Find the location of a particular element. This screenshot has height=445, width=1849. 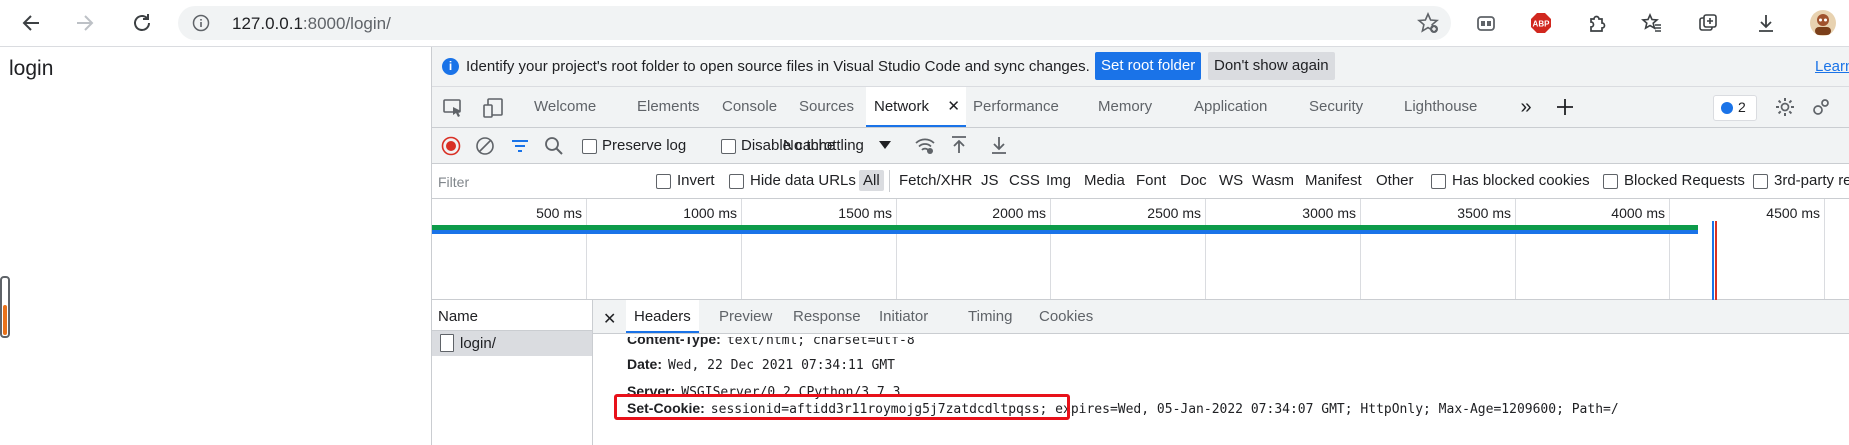

tab-memory: Memory is located at coordinates (1125, 107).